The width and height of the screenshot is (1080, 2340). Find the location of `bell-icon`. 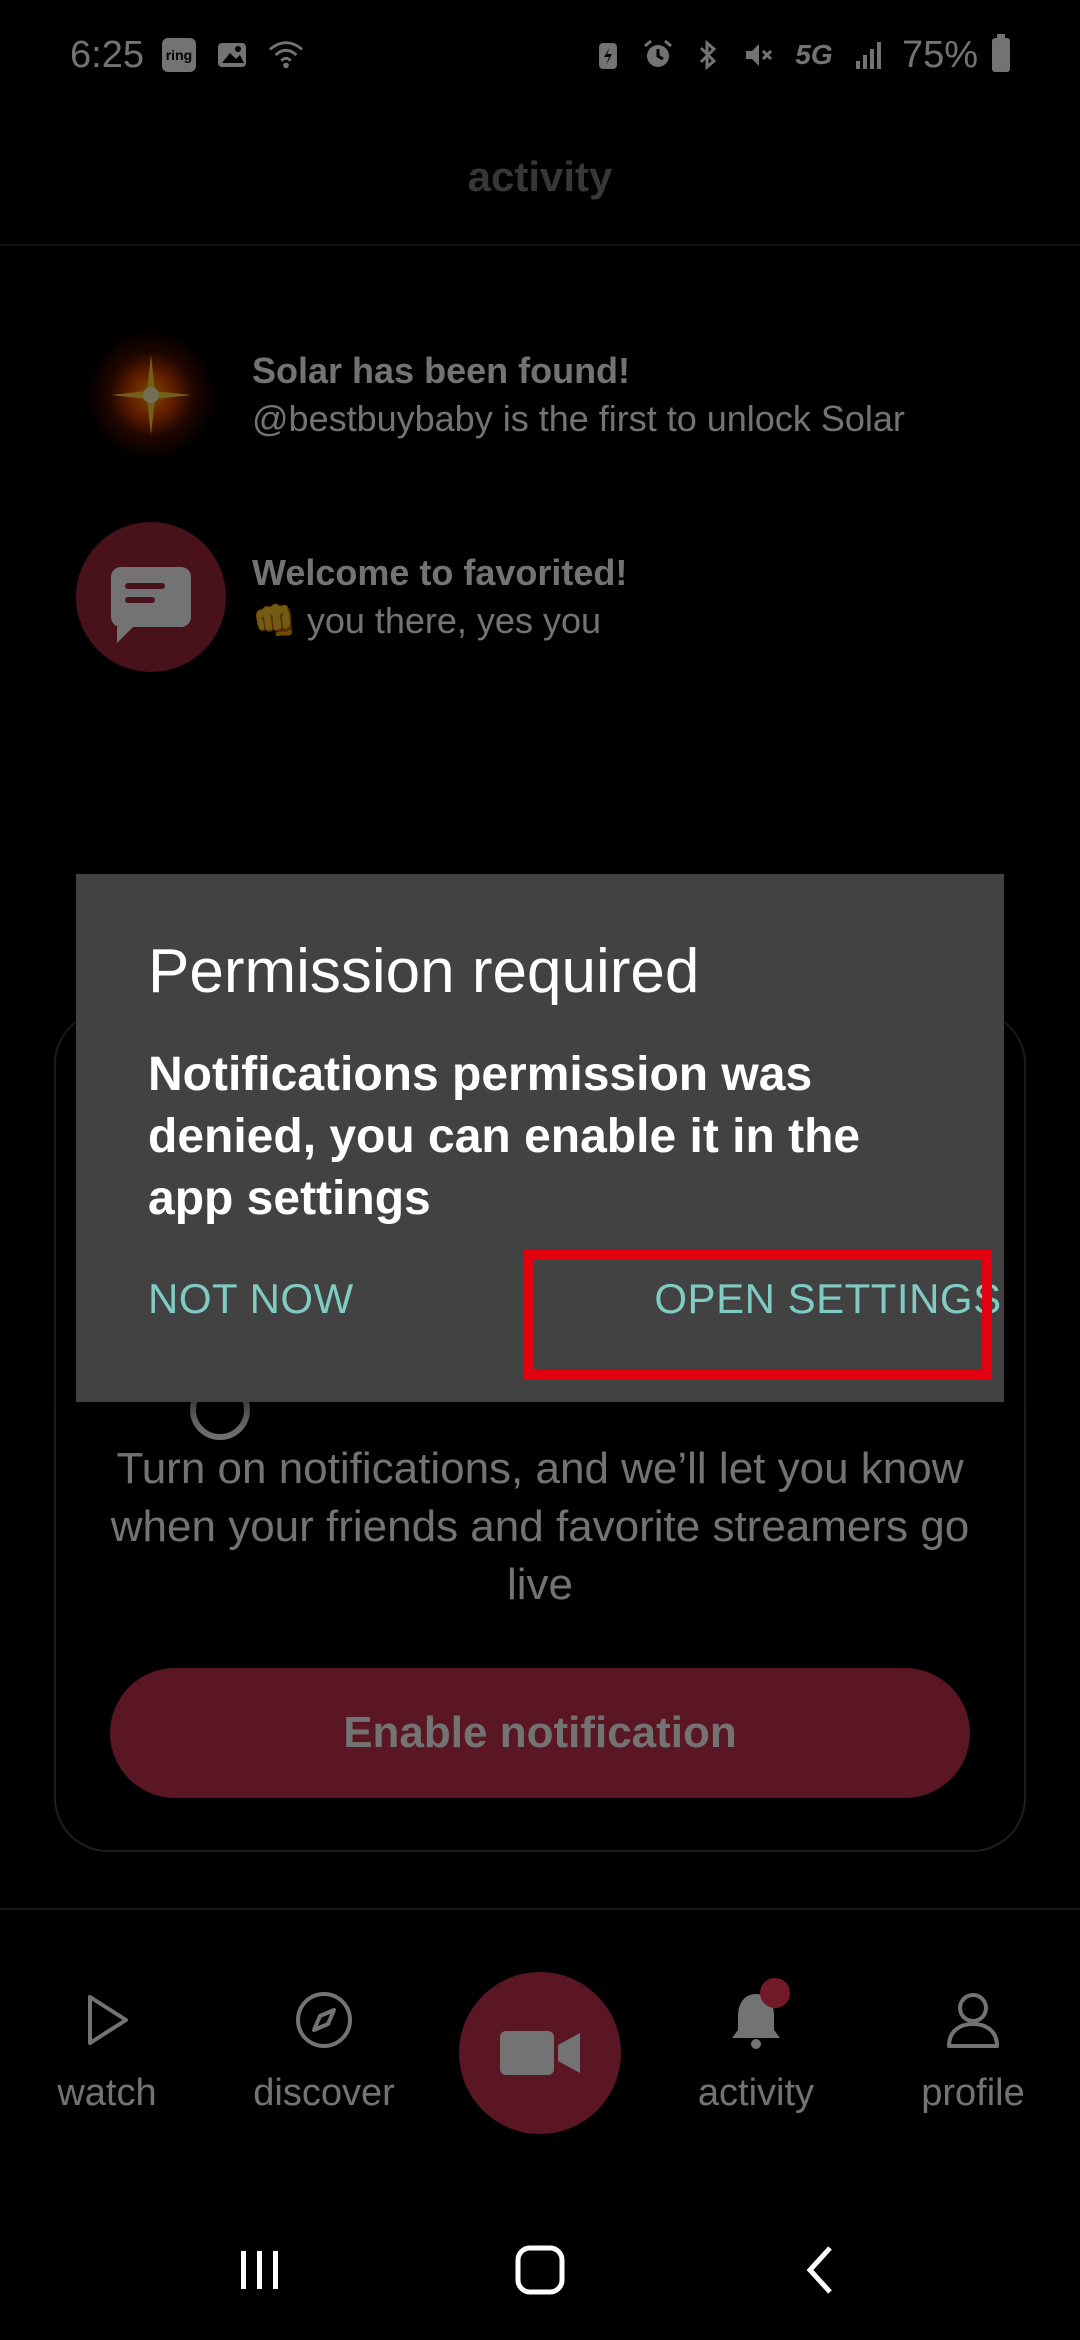

bell-icon is located at coordinates (758, 2014).